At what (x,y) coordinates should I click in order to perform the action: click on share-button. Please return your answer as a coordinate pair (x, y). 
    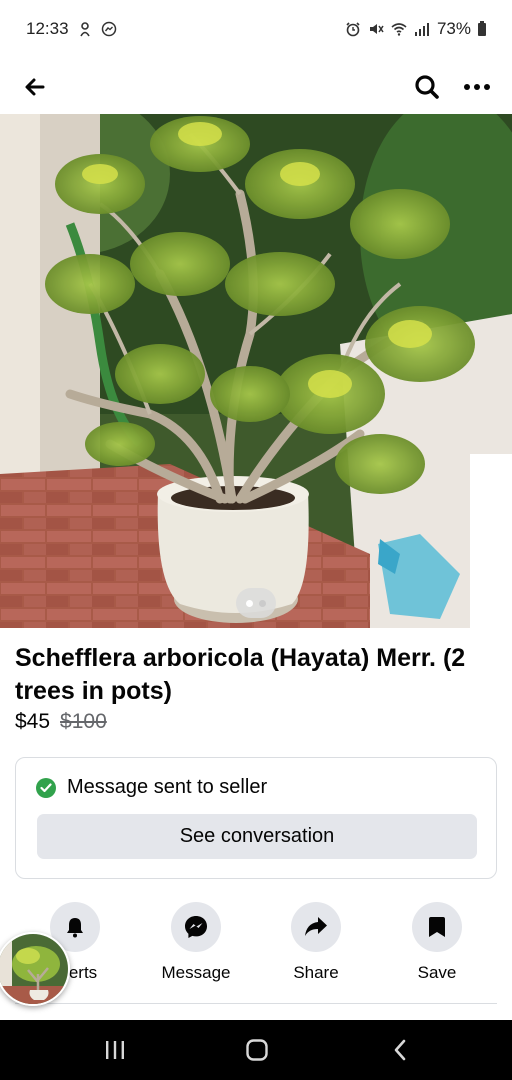
    Looking at the image, I should click on (316, 927).